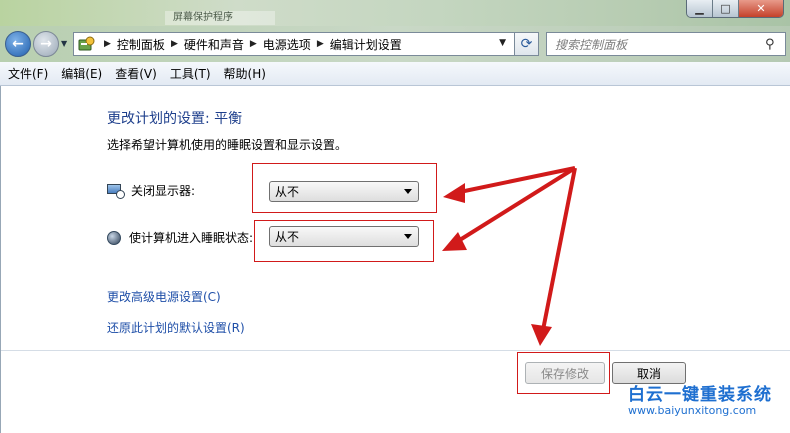  I want to click on close-button: ✕, so click(761, 8).